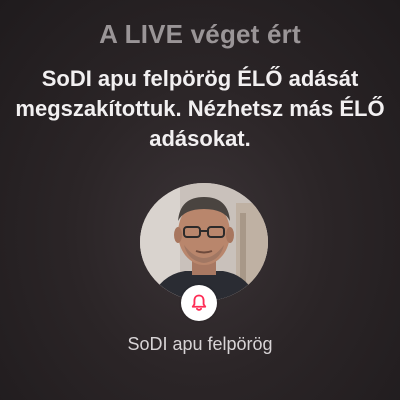  I want to click on message-line-1: SoDI apu felpörög ÉLŐ adását, so click(200, 78).